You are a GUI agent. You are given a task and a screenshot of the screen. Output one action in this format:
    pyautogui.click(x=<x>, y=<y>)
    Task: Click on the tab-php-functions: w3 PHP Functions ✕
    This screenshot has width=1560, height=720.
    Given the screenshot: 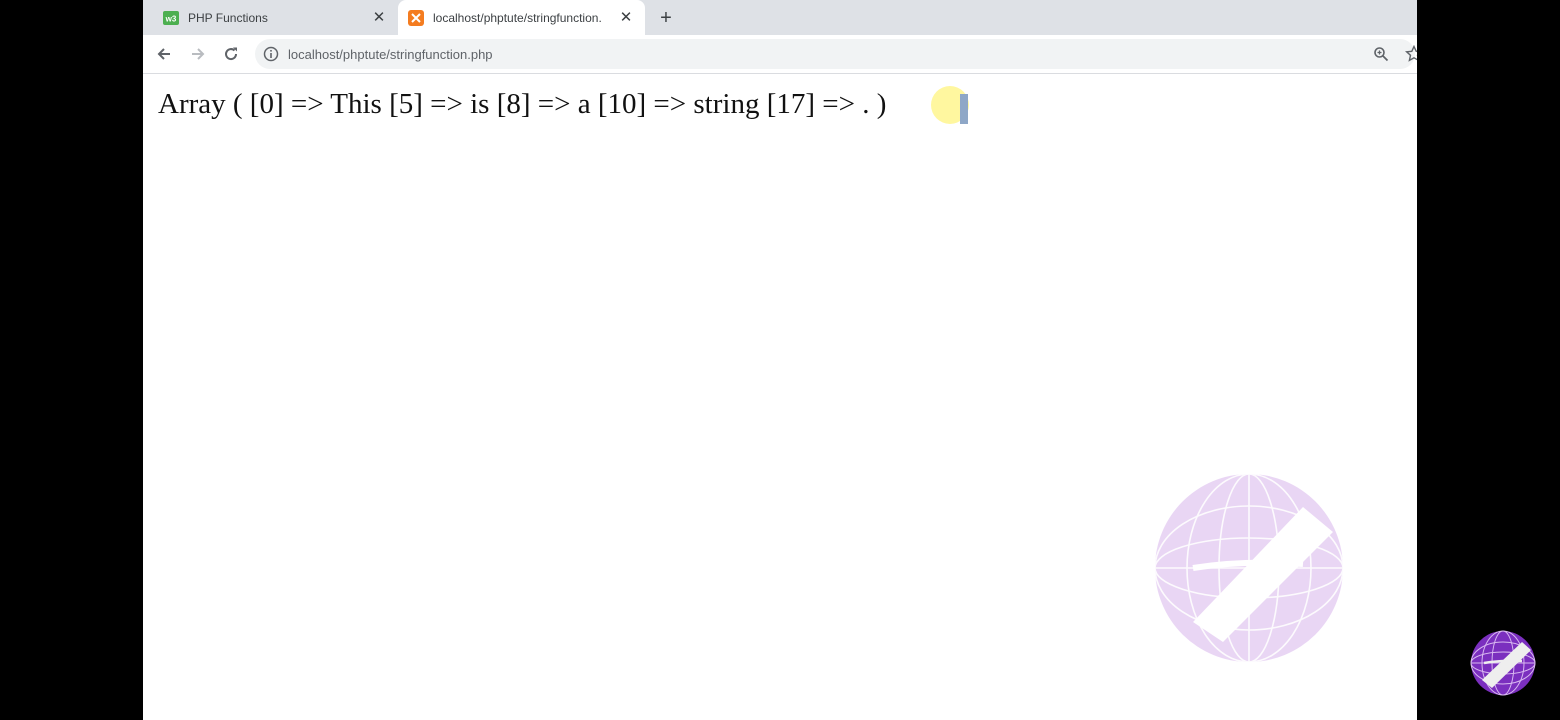 What is the action you would take?
    pyautogui.click(x=275, y=17)
    